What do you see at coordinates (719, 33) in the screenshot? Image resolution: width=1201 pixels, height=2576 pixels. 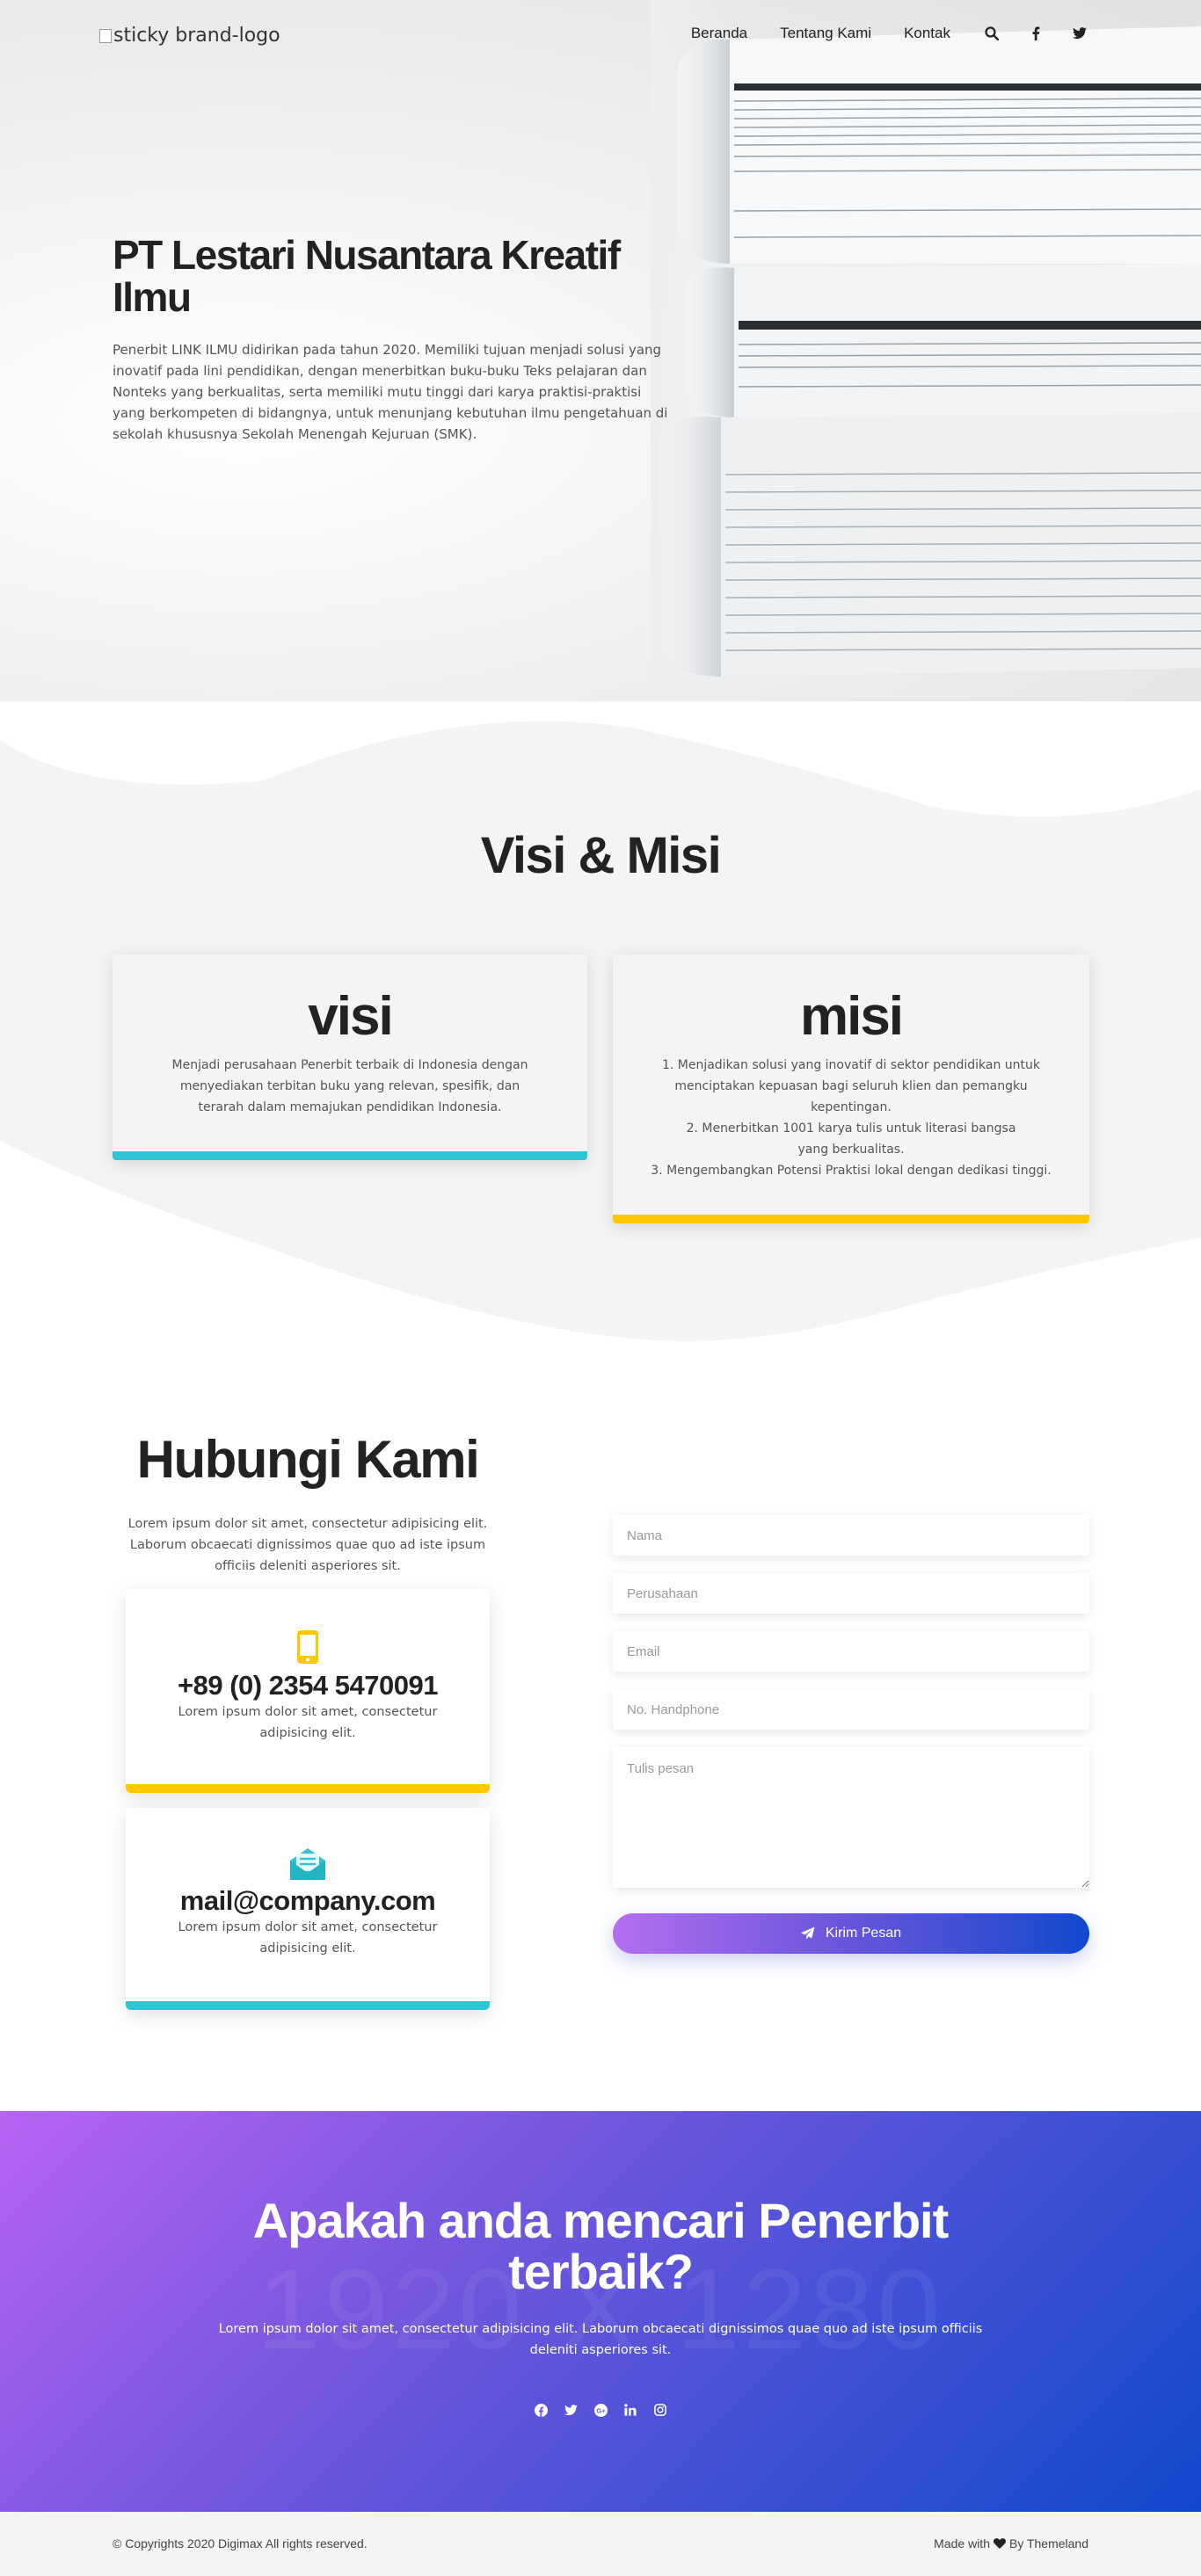 I see `nav-item-beranda: Beranda` at bounding box center [719, 33].